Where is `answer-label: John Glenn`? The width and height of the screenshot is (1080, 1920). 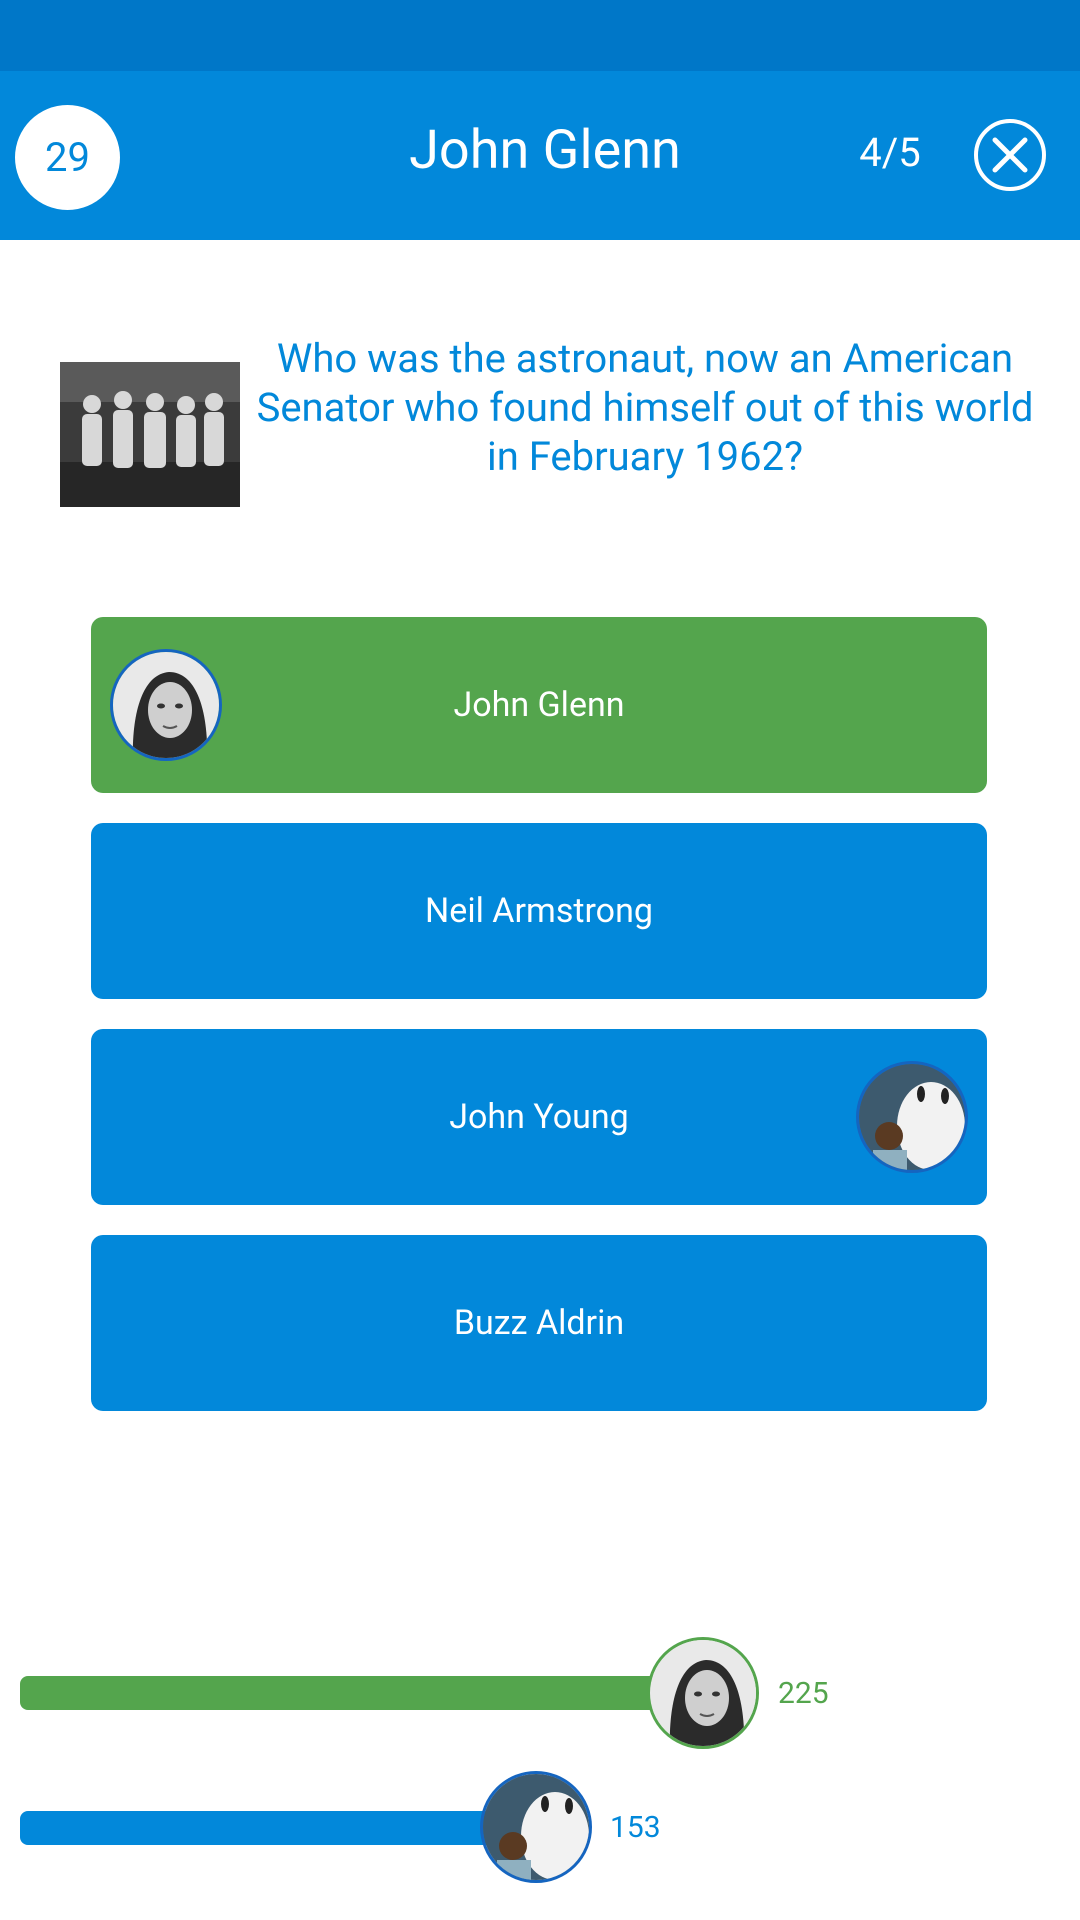
answer-label: John Glenn is located at coordinates (539, 705).